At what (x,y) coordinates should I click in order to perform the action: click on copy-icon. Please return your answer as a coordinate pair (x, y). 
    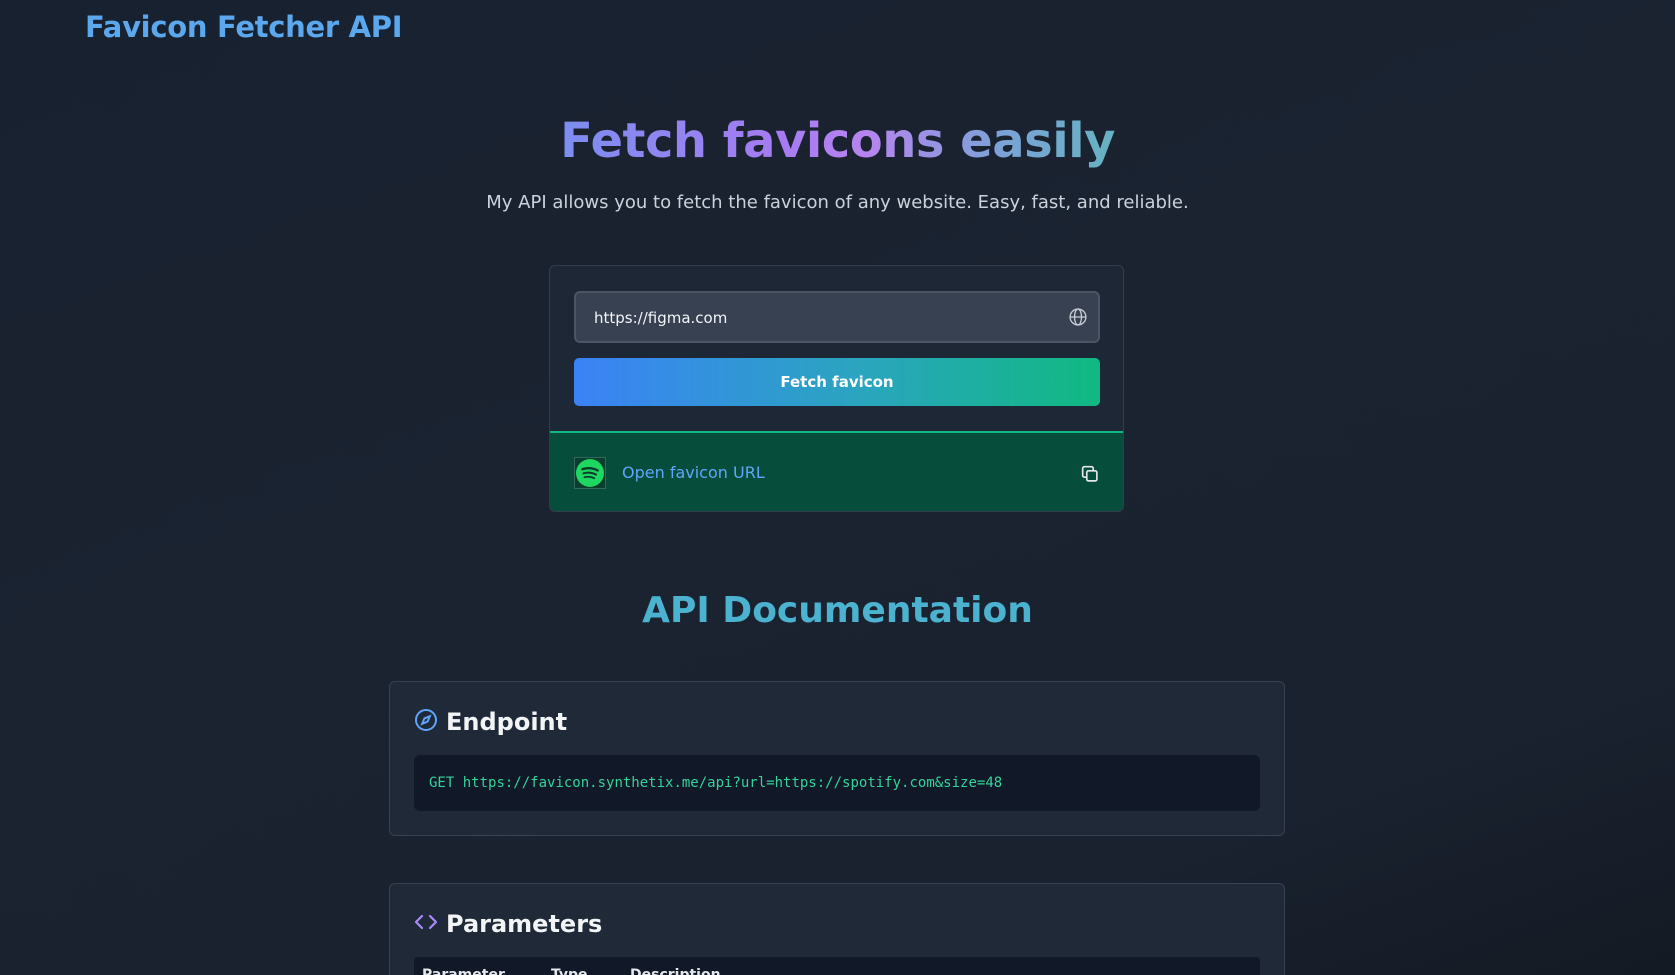
    Looking at the image, I should click on (1090, 476).